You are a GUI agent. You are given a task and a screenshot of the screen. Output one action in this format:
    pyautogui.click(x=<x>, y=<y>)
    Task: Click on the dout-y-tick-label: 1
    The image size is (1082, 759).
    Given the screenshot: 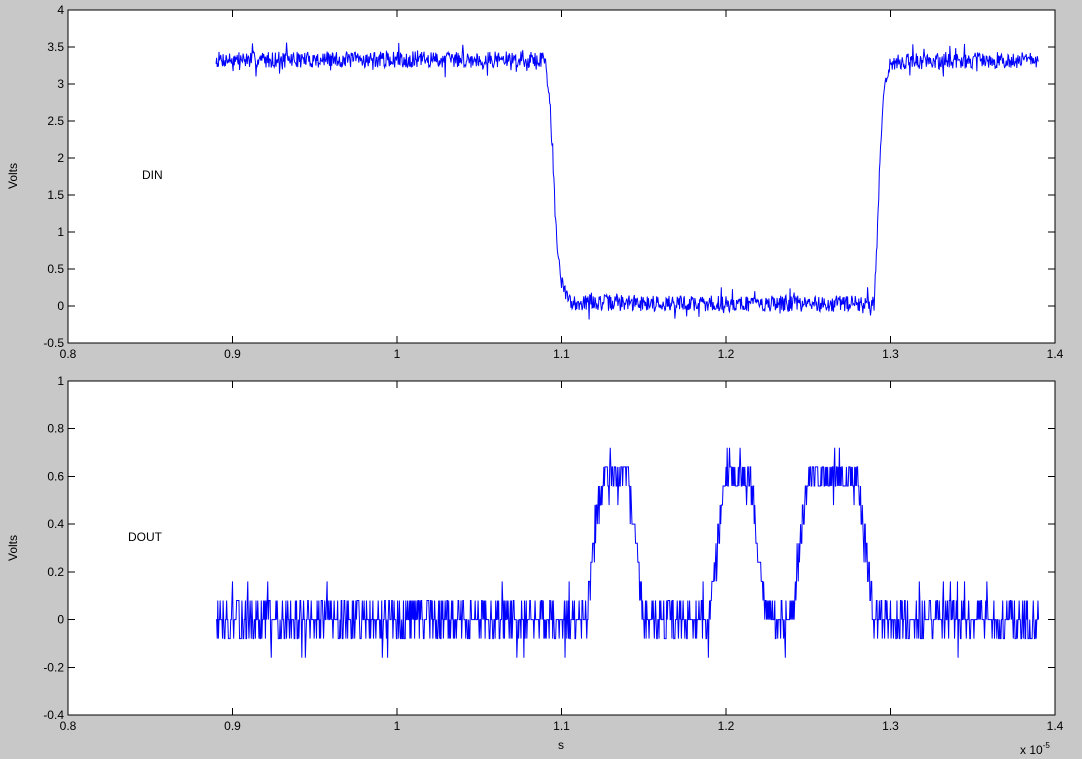 What is the action you would take?
    pyautogui.click(x=60, y=381)
    